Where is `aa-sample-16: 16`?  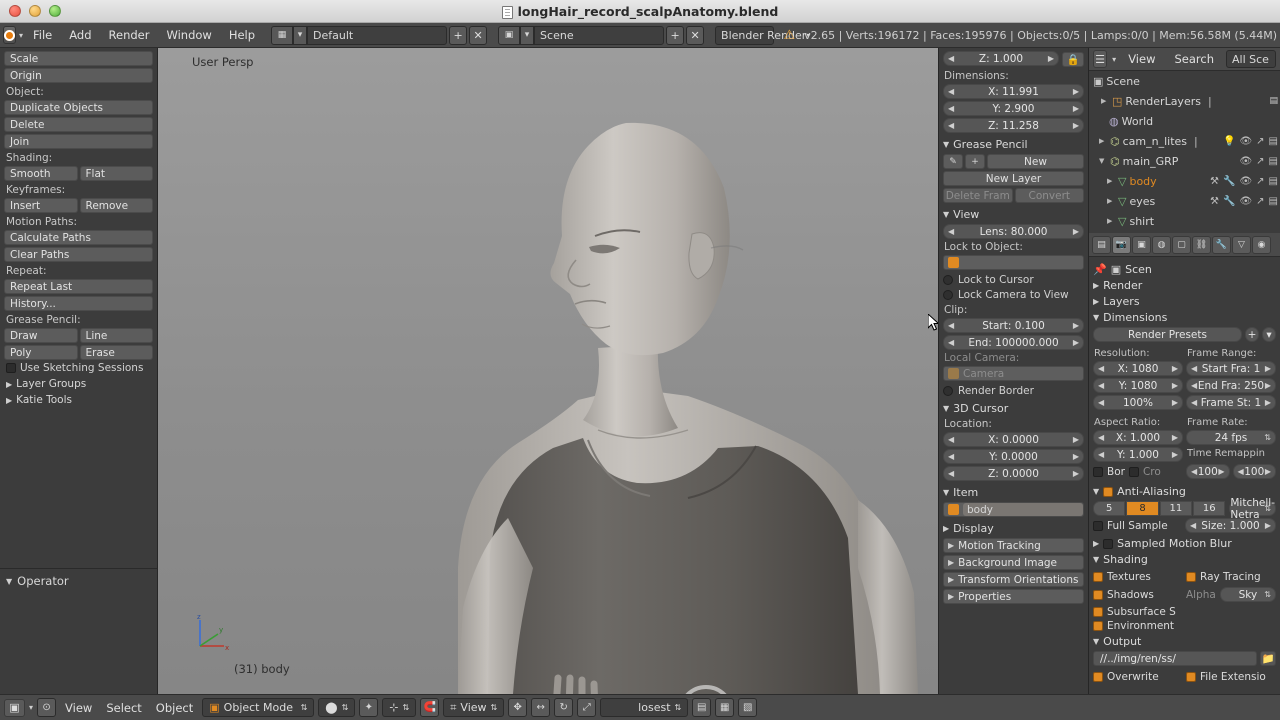 aa-sample-16: 16 is located at coordinates (1209, 508).